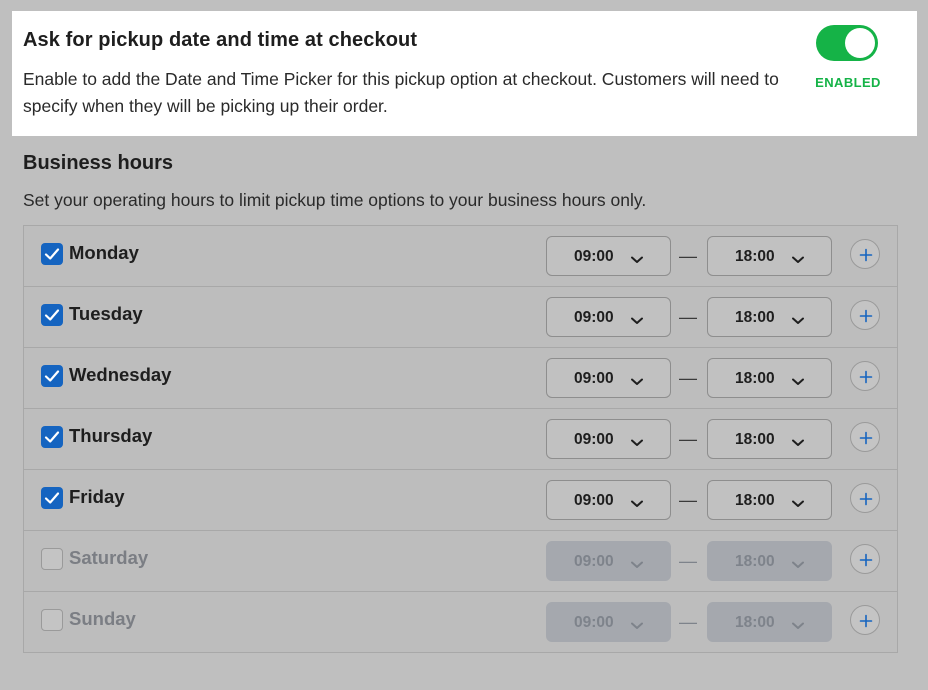 The image size is (928, 690). Describe the element at coordinates (460, 317) in the screenshot. I see `day-row-tuesday: Tuesday 09:00 — 18:00` at that location.